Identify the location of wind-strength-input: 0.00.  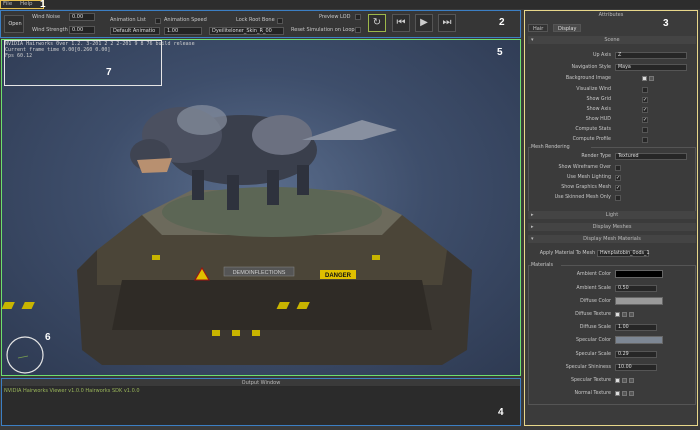
(82, 30).